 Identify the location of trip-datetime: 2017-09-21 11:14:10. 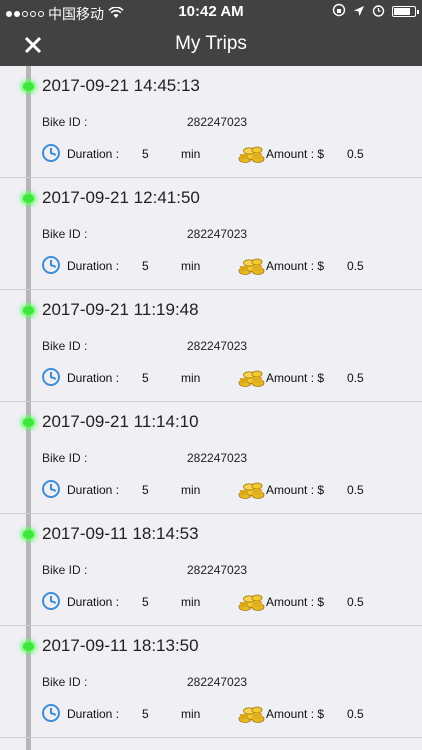
(120, 421).